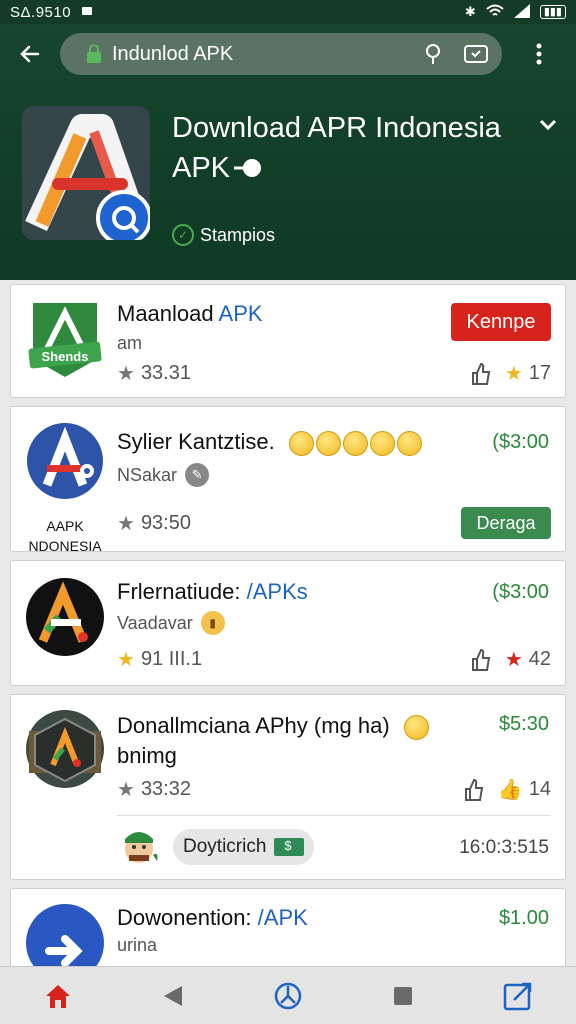 Image resolution: width=576 pixels, height=1024 pixels. Describe the element at coordinates (506, 523) in the screenshot. I see `download-button: Deraga` at that location.